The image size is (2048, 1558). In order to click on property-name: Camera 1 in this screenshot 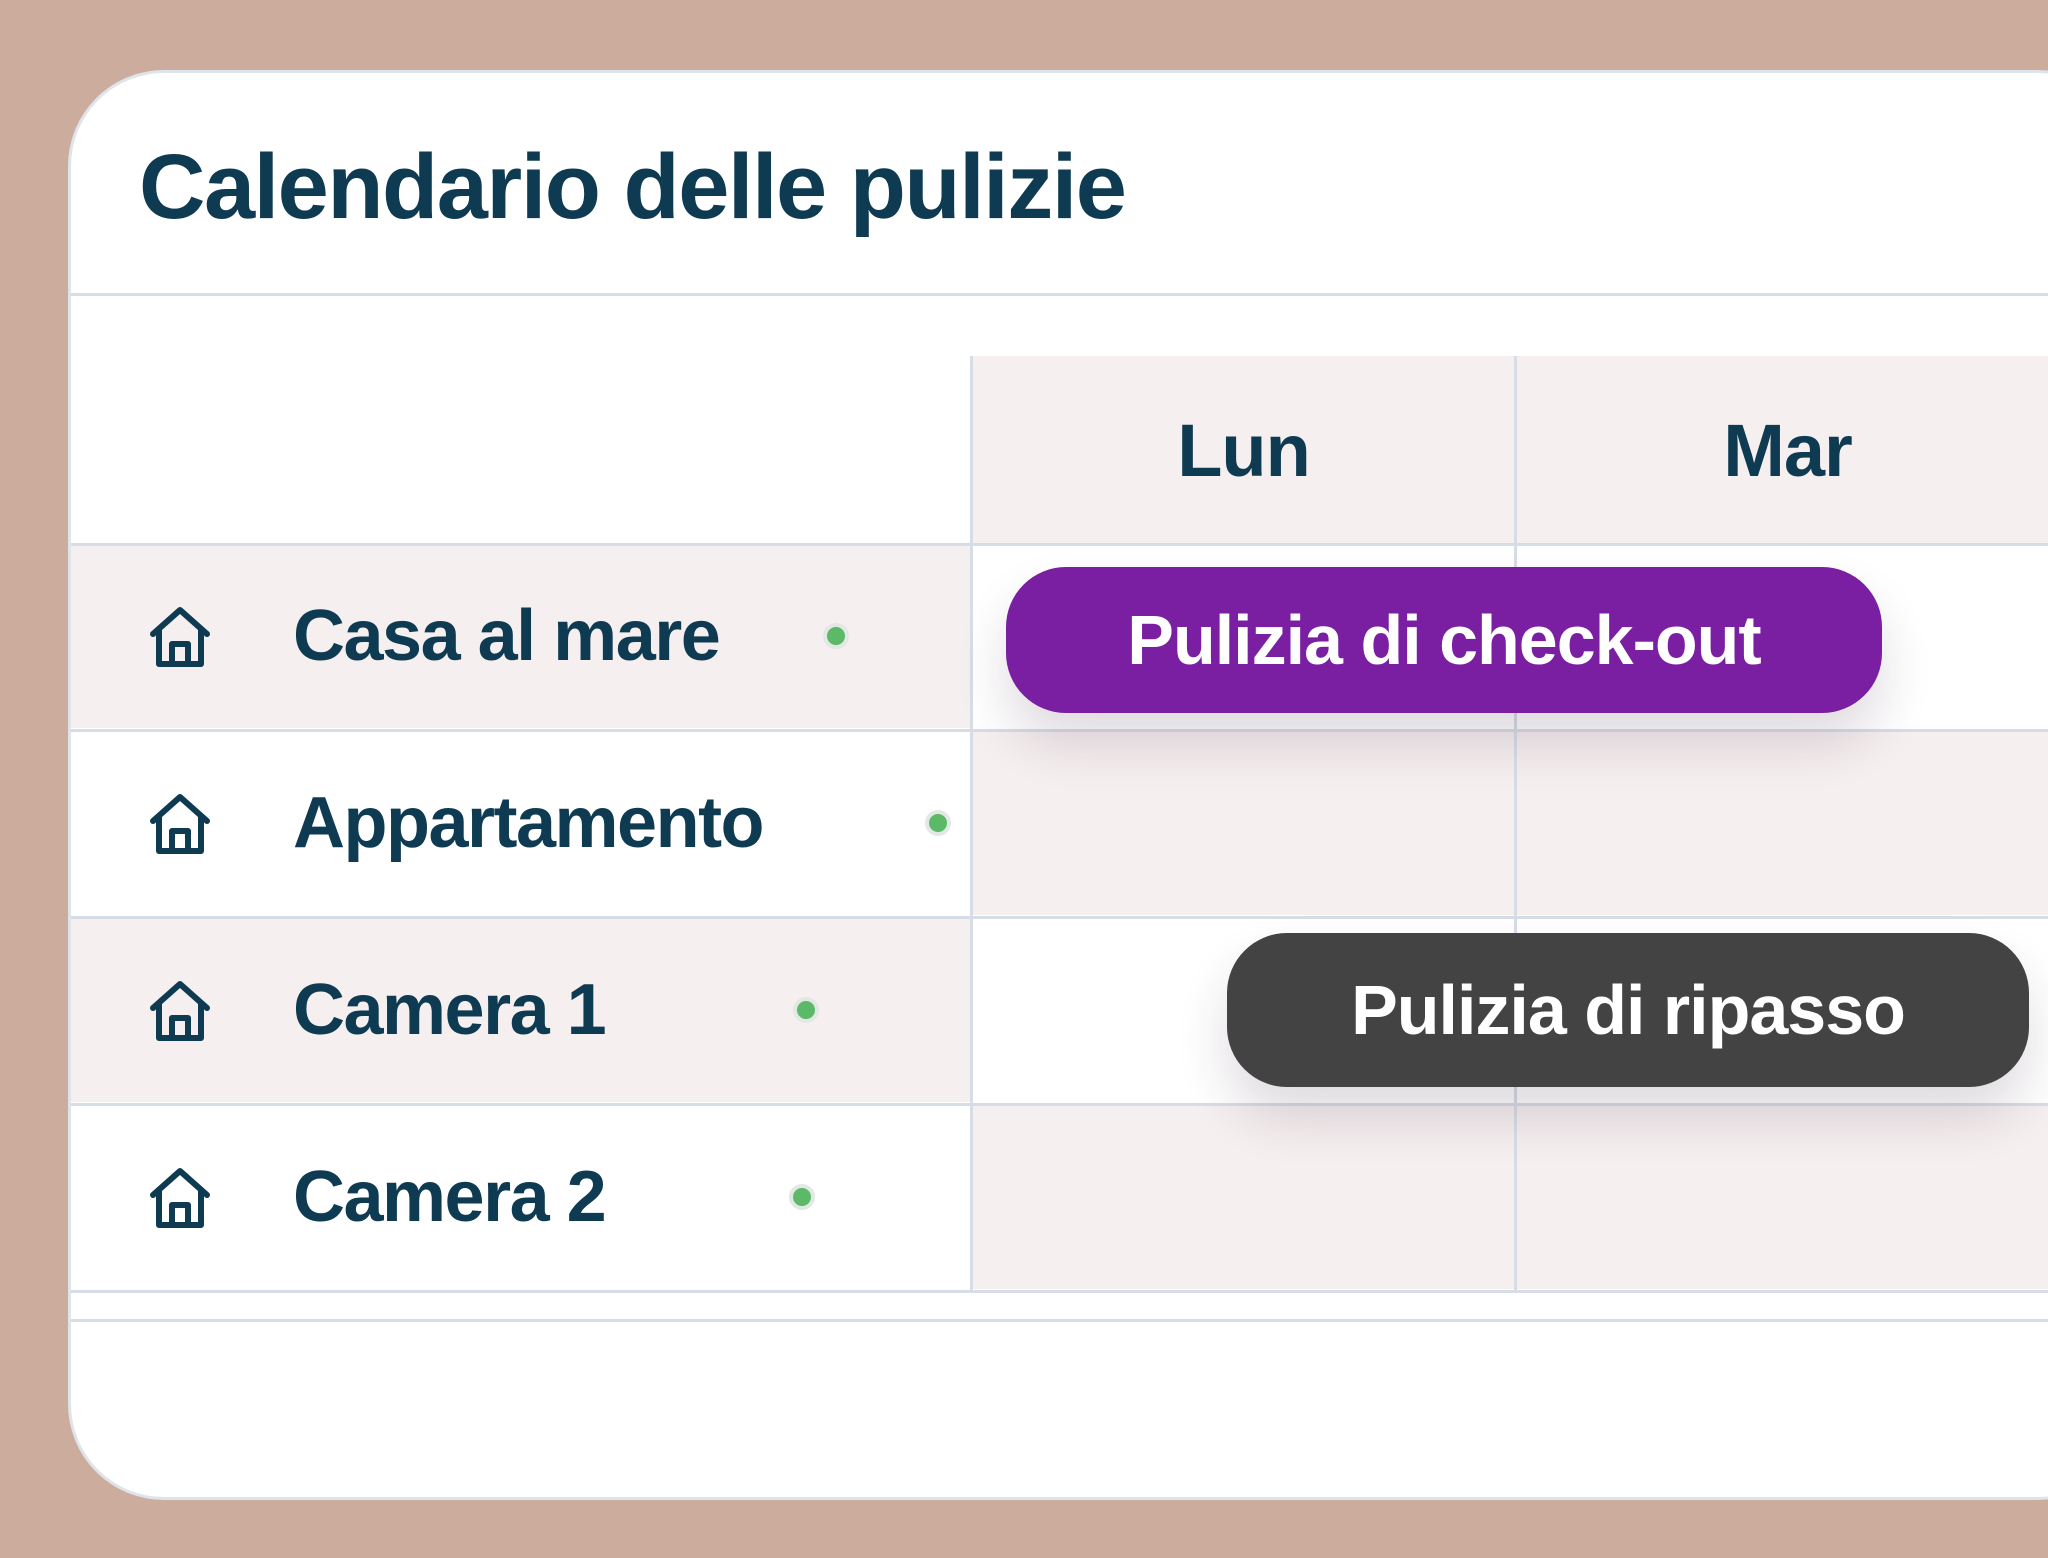, I will do `click(450, 1010)`.